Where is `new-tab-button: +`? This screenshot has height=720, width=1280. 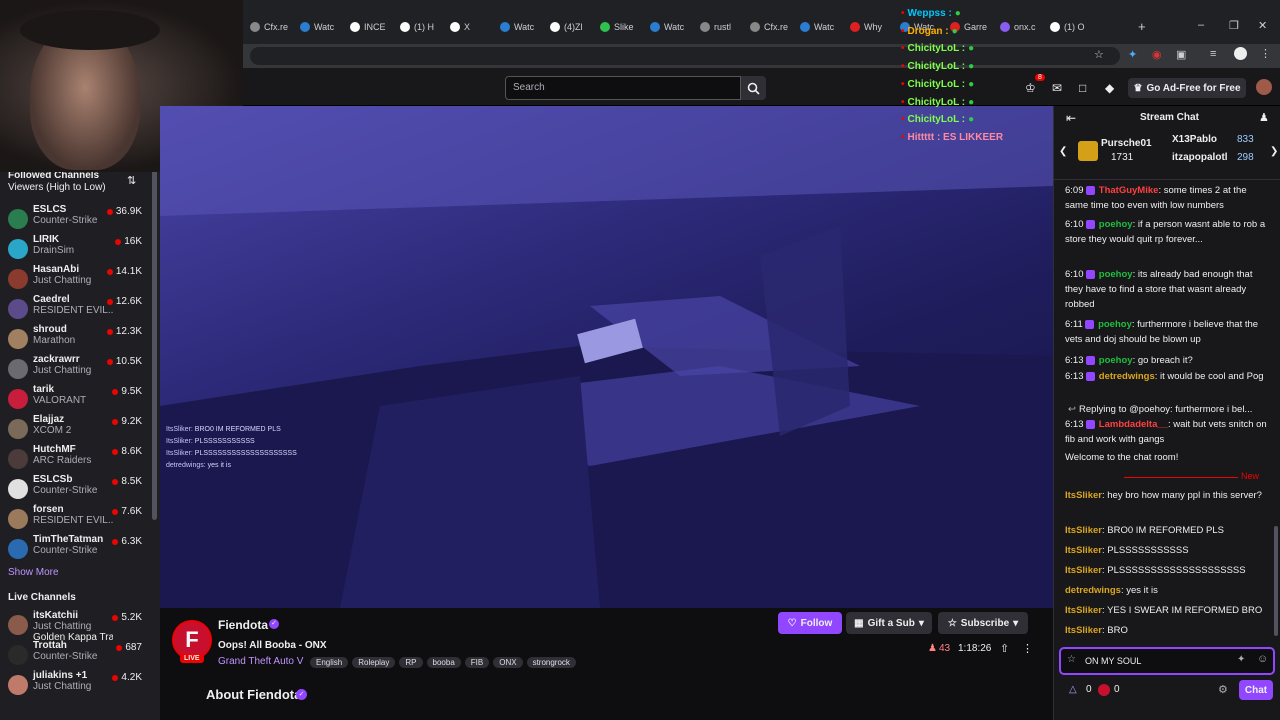 new-tab-button: + is located at coordinates (1142, 26).